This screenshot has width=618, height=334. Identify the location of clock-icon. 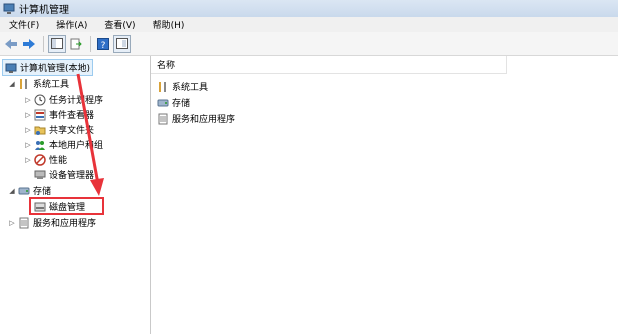
(40, 99).